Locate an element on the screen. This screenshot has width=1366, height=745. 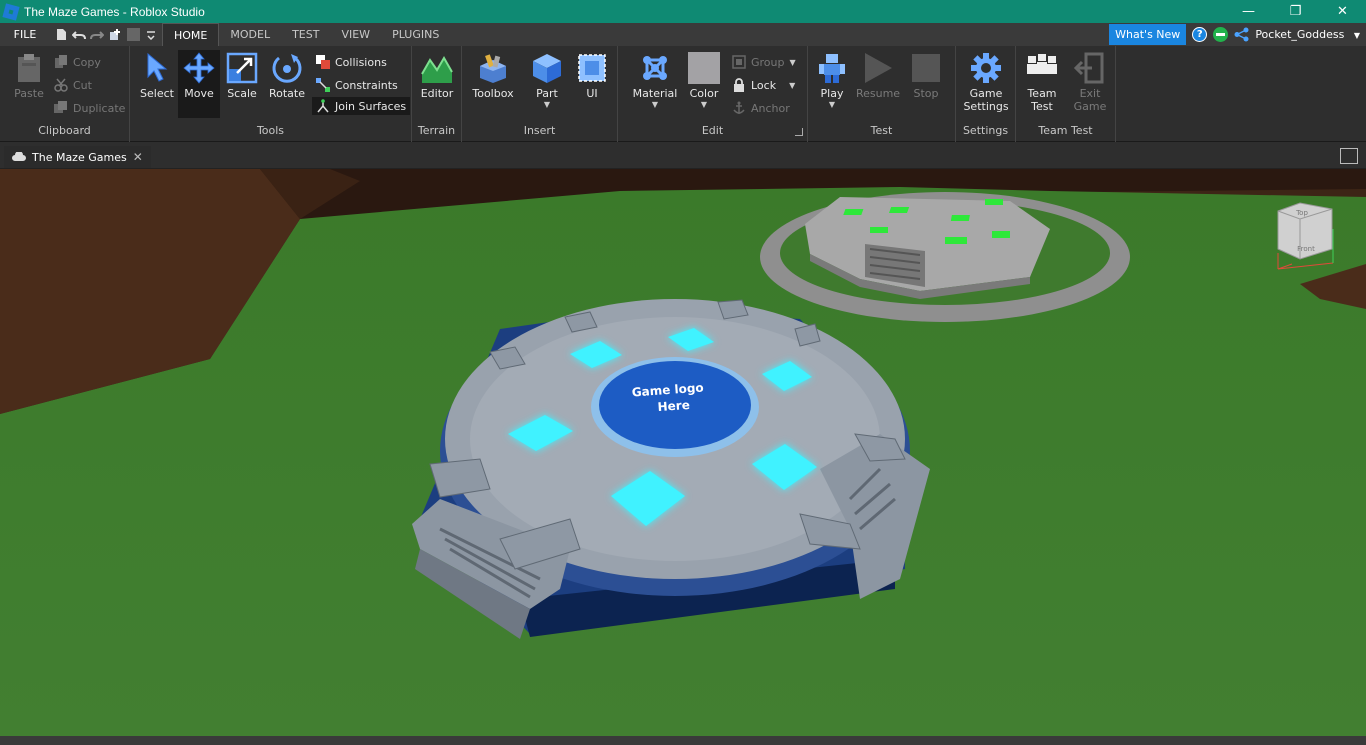
edit-group-label: Edit is located at coordinates (712, 130).